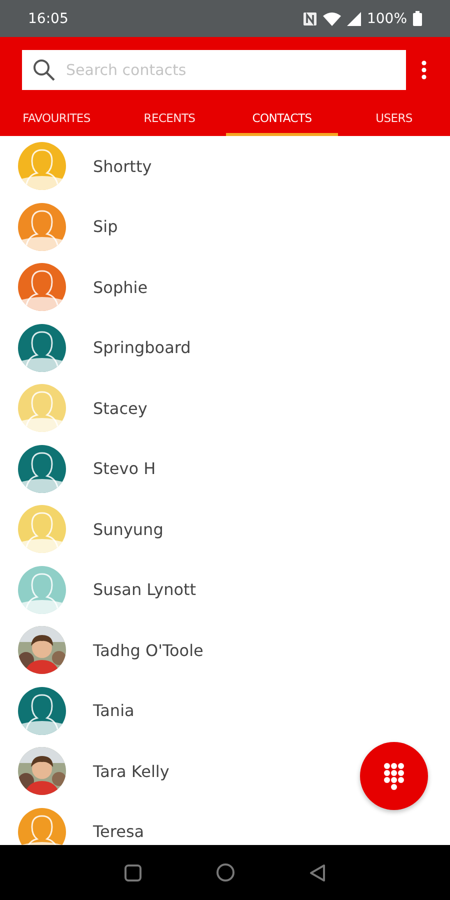 The width and height of the screenshot is (450, 900). Describe the element at coordinates (120, 287) in the screenshot. I see `contact-name: Sophie` at that location.